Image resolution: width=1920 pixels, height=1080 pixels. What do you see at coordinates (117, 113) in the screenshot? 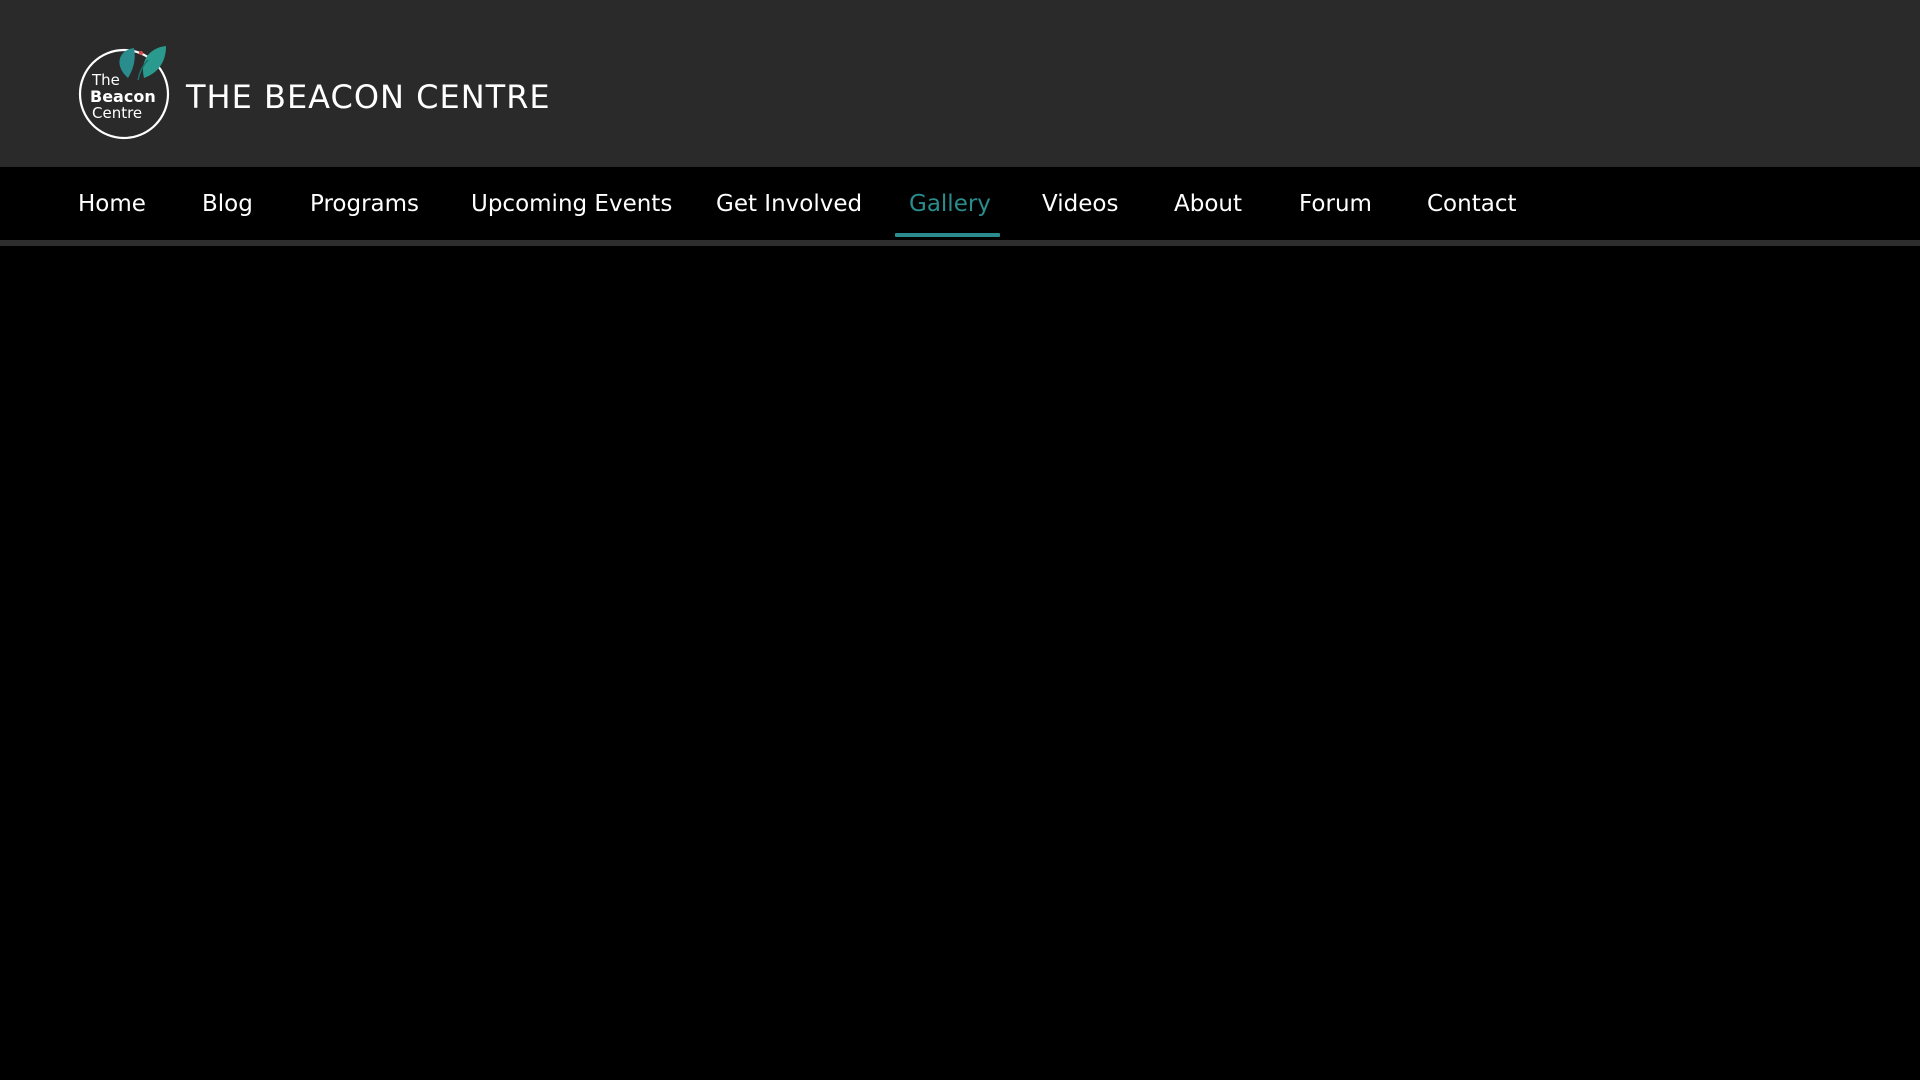
I see `logo-text-line3: Centre` at bounding box center [117, 113].